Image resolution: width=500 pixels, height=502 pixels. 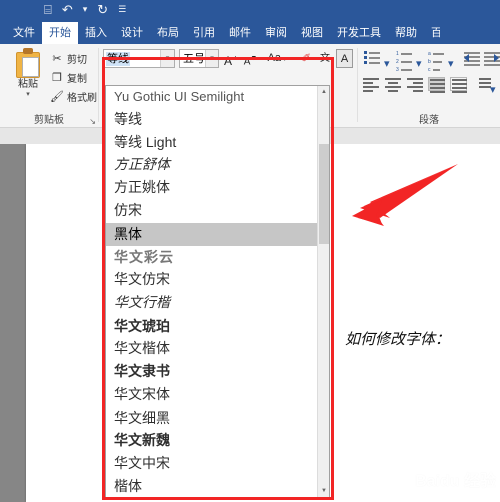 What do you see at coordinates (217, 119) in the screenshot?
I see `font-option-1: 等线` at bounding box center [217, 119].